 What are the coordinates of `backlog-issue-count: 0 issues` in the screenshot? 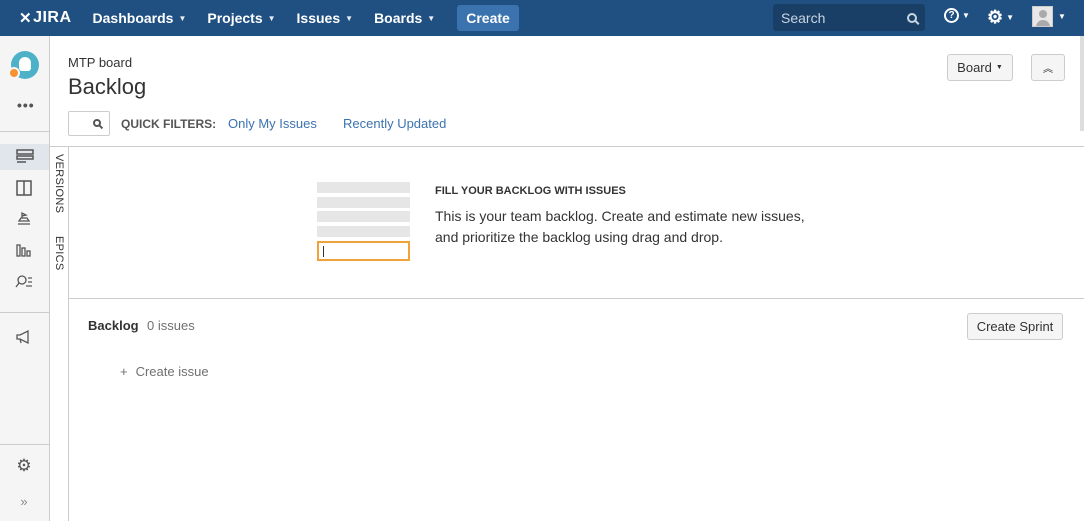 It's located at (171, 325).